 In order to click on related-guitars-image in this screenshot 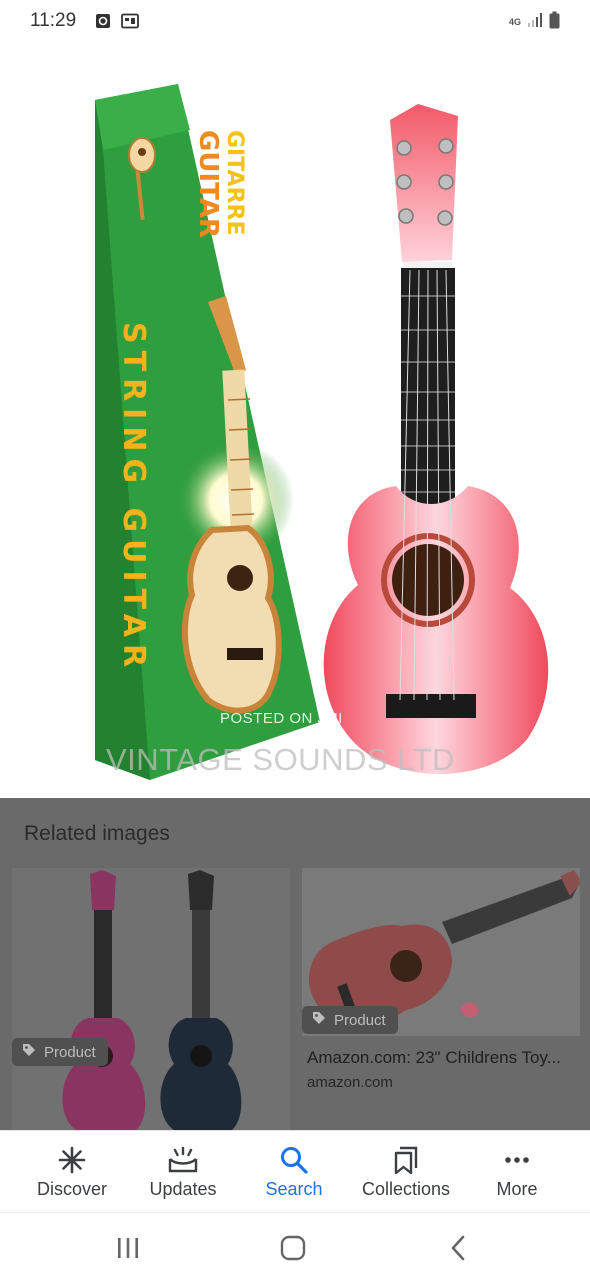, I will do `click(152, 1000)`.